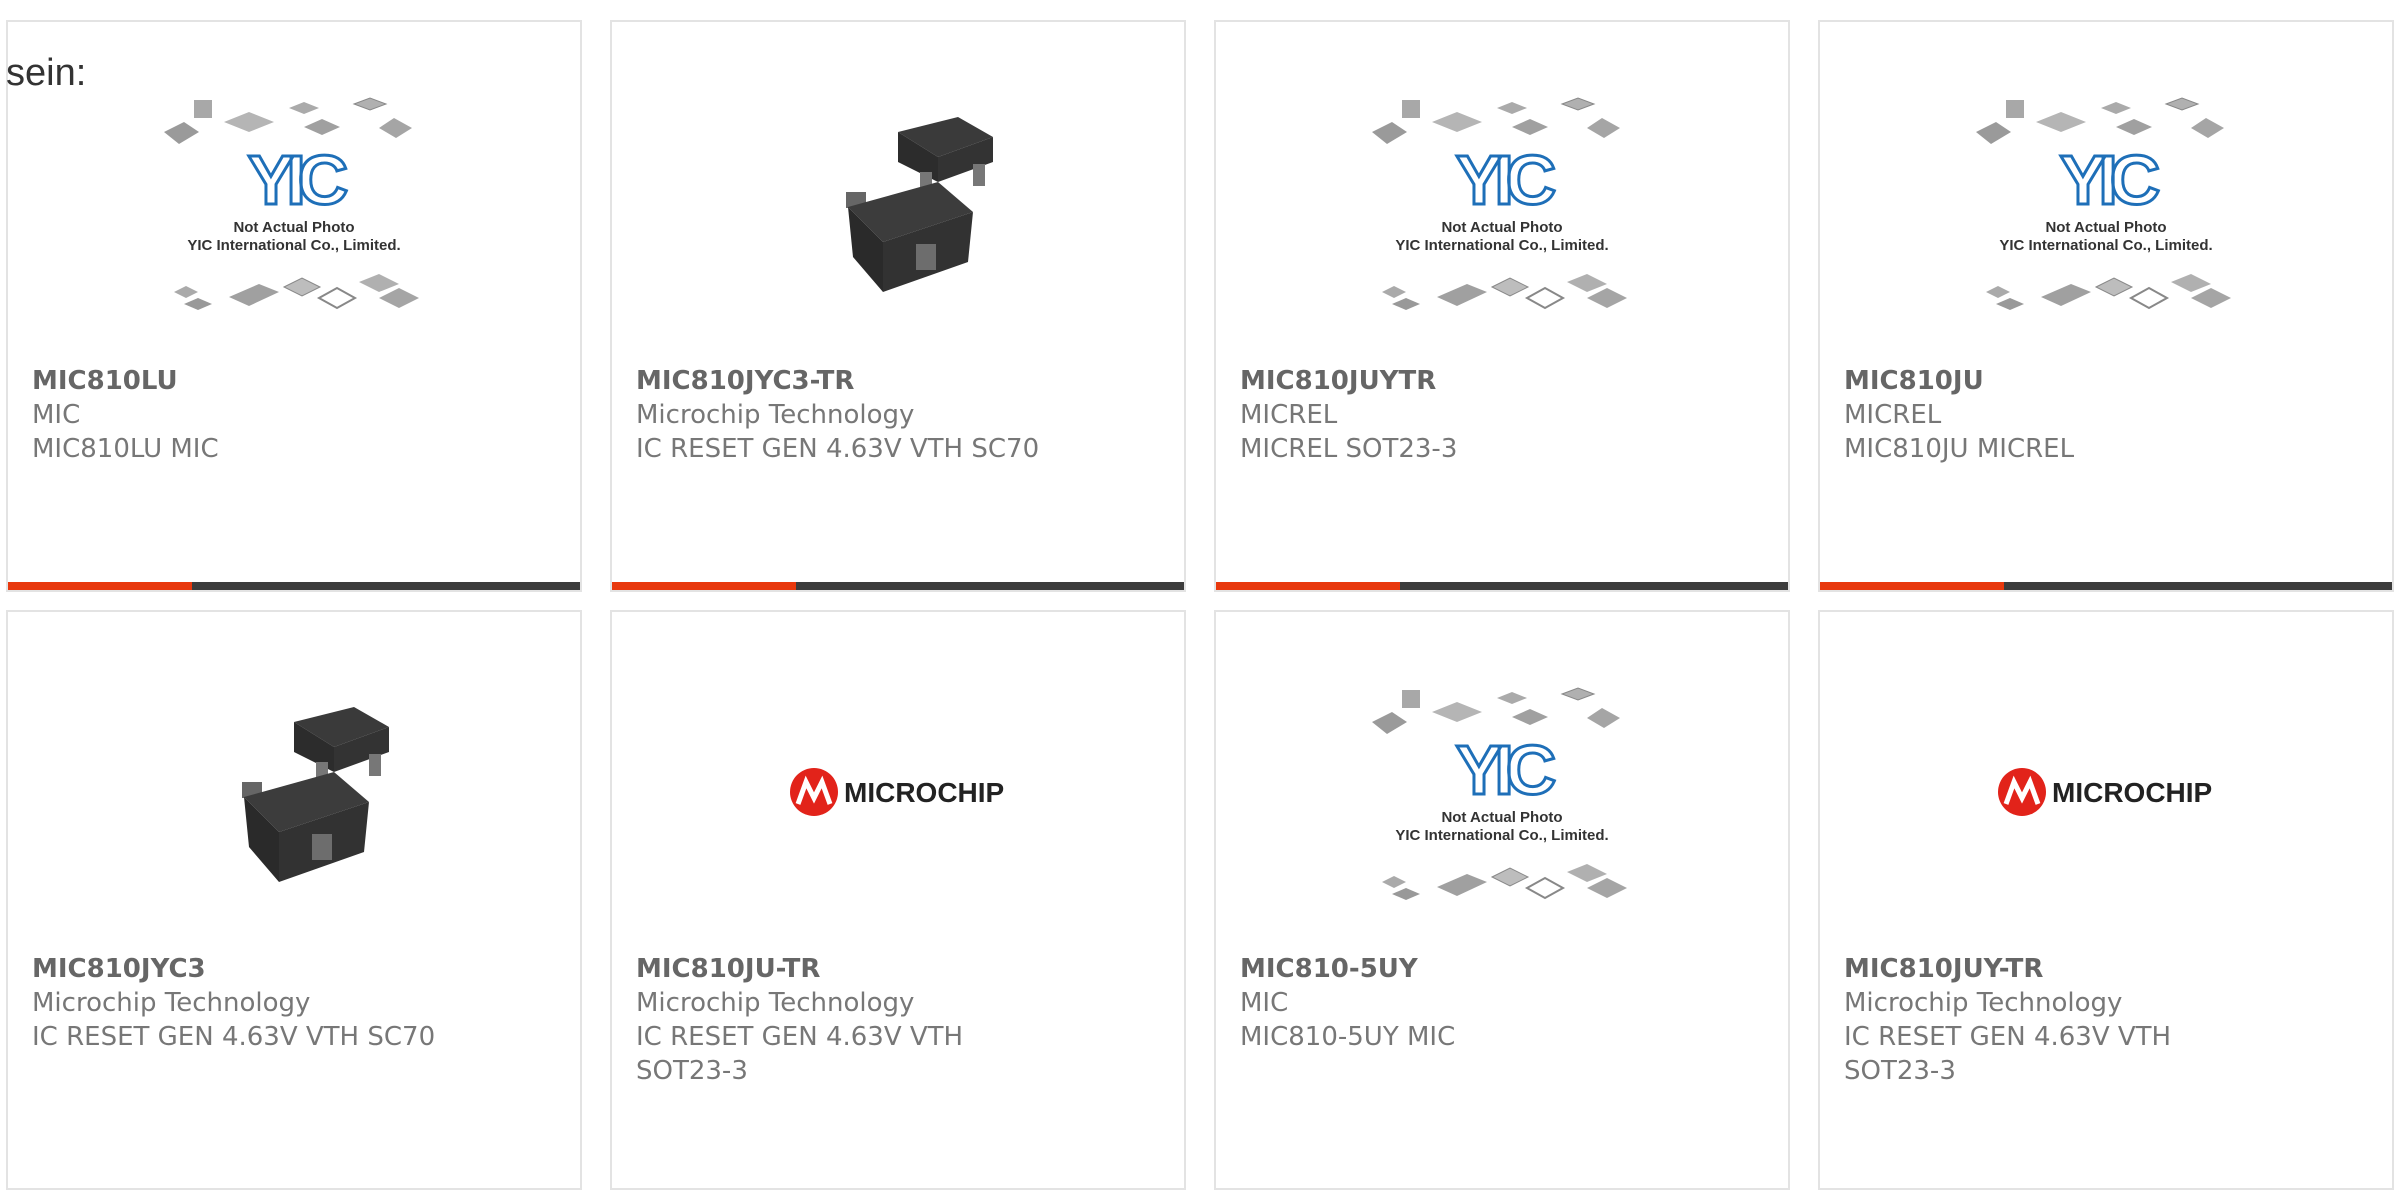 The image size is (2400, 1190). Describe the element at coordinates (1959, 449) in the screenshot. I see `description: MIC810JU MICREL` at that location.